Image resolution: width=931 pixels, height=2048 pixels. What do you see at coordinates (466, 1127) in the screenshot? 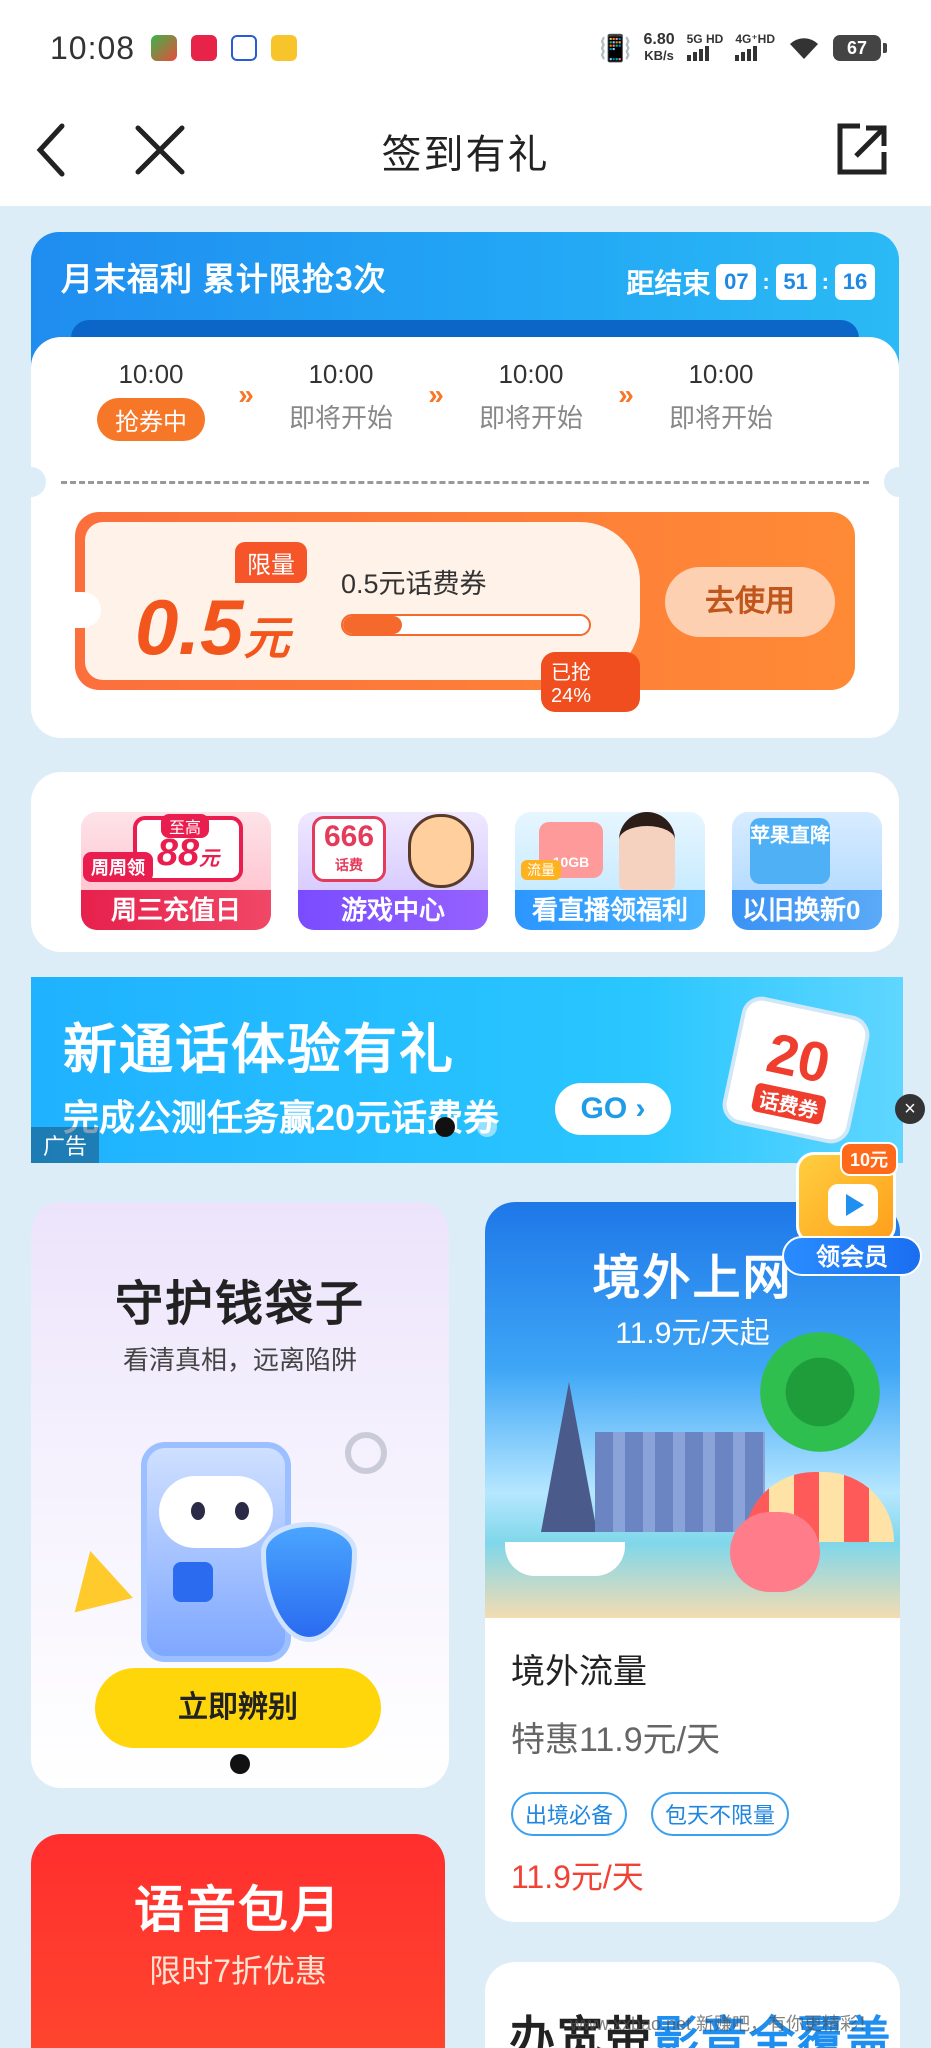
I see `carousel-dots` at bounding box center [466, 1127].